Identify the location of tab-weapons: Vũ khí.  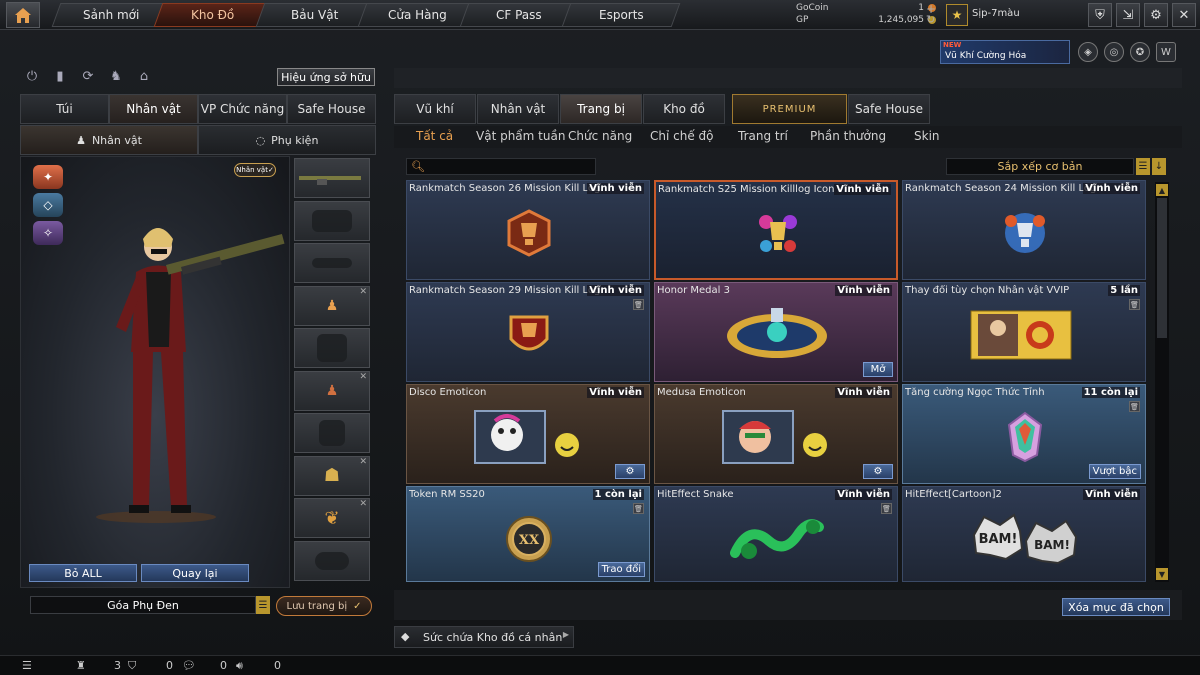
(435, 109).